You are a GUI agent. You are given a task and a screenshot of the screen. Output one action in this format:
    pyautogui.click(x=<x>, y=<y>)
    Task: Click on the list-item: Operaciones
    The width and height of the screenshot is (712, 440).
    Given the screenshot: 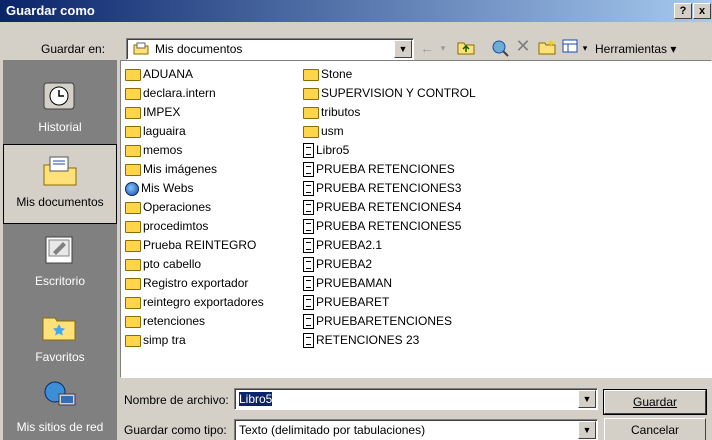 What is the action you would take?
    pyautogui.click(x=168, y=207)
    